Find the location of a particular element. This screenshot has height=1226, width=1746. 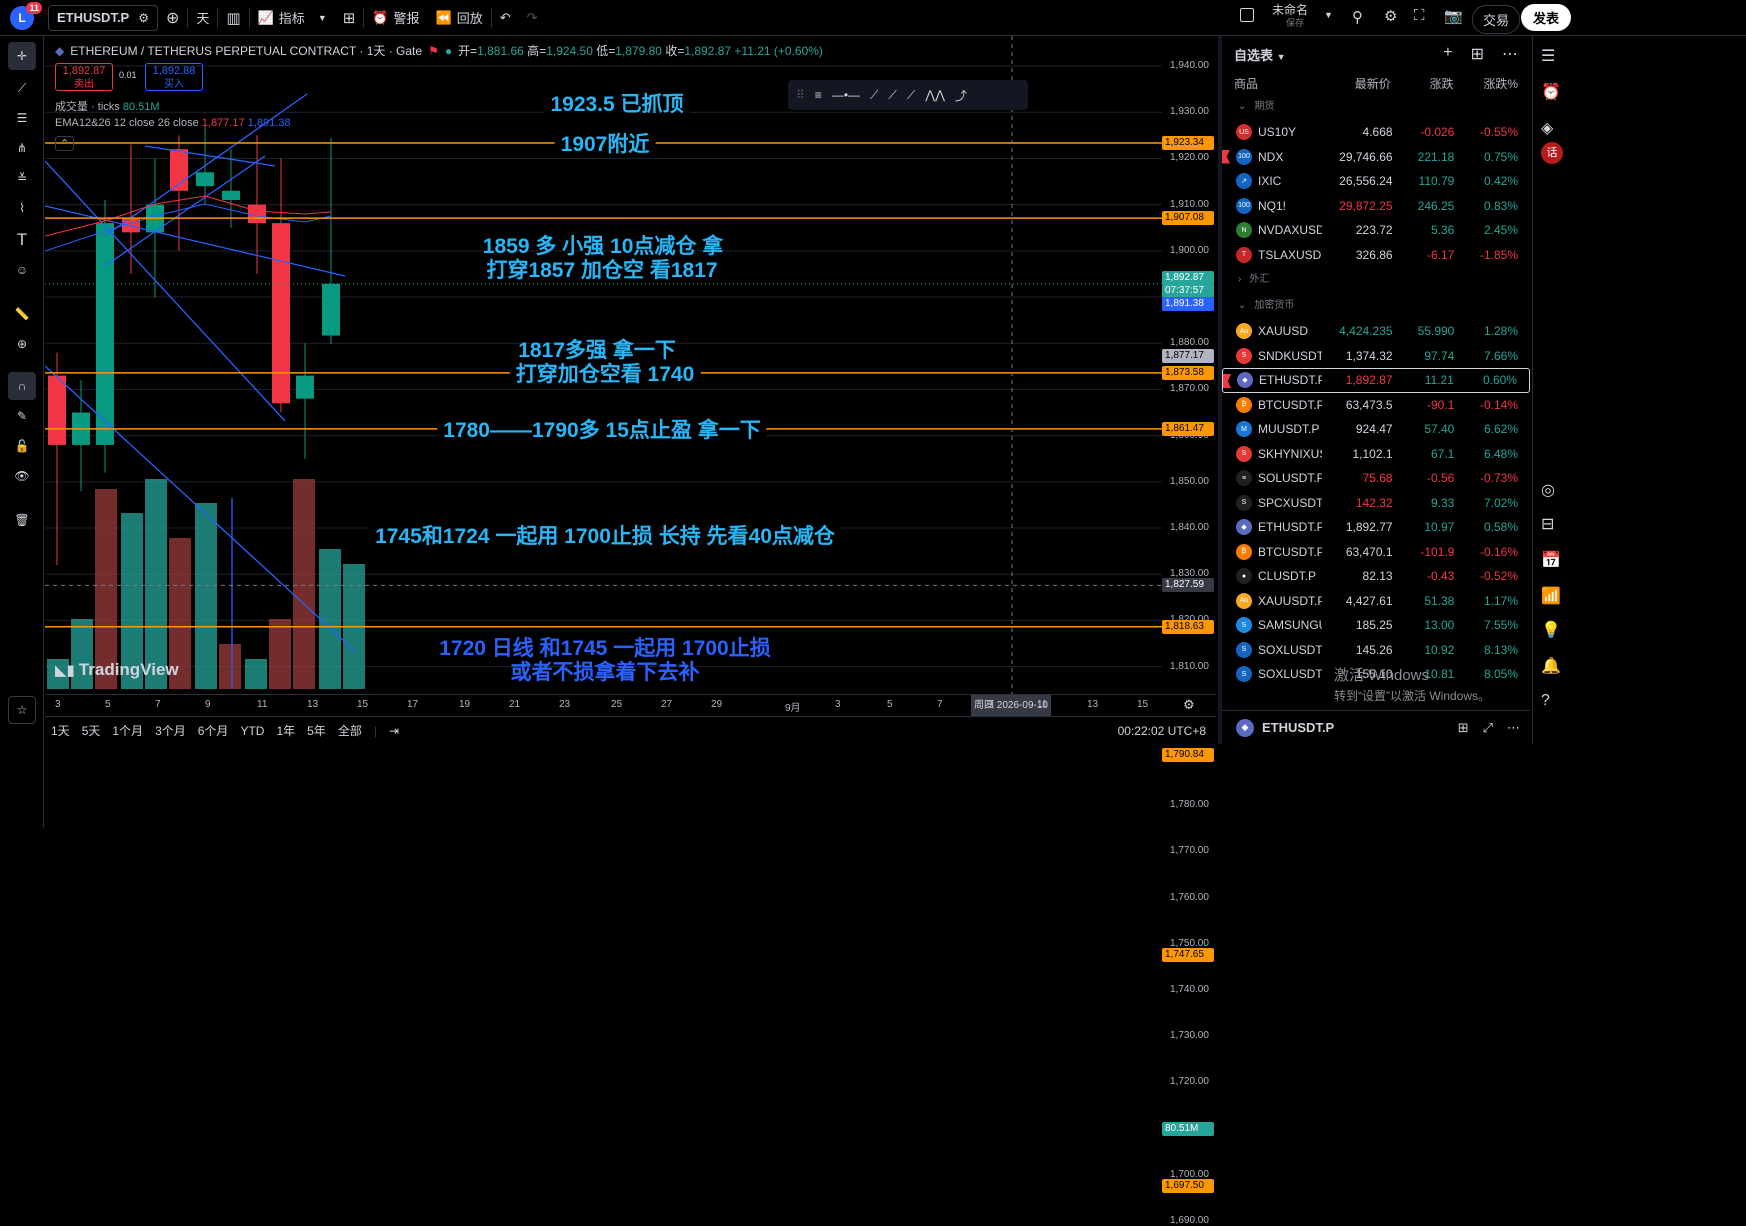

watchlist-row: Au XAUUSD 4,424.235 55.990 1.28% is located at coordinates (1376, 331).